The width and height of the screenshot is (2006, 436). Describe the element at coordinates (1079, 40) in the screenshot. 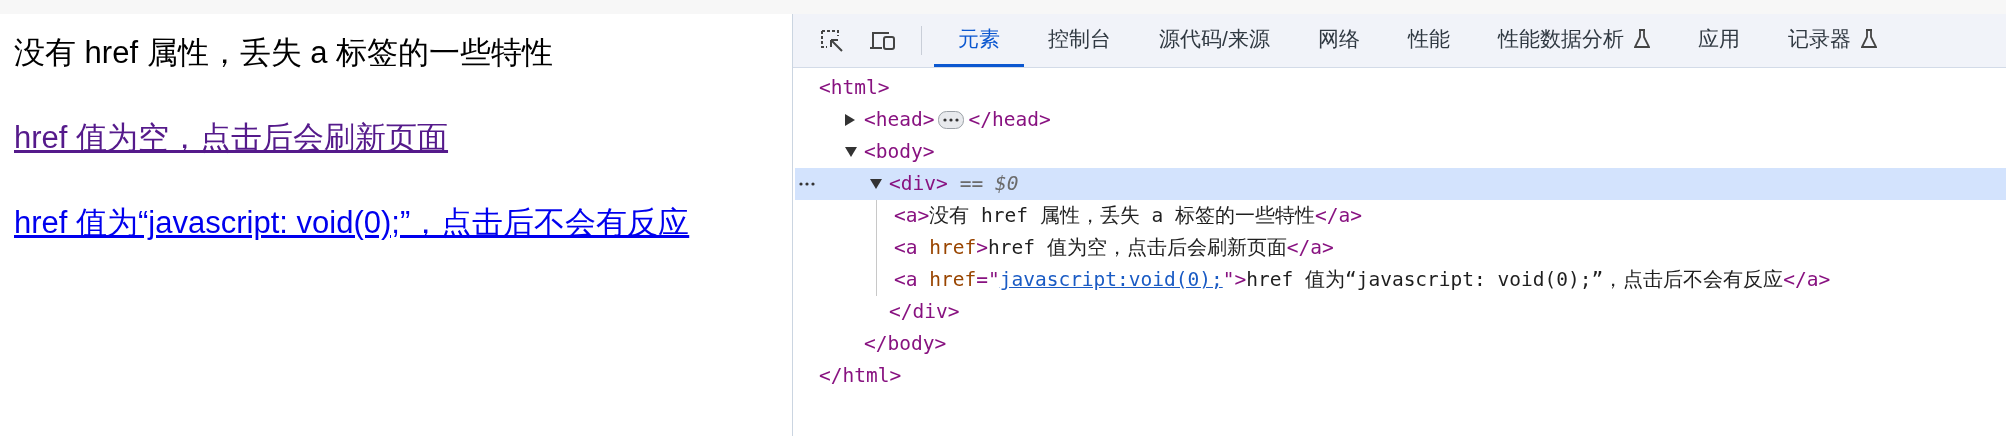

I see `tab: 控制台` at that location.